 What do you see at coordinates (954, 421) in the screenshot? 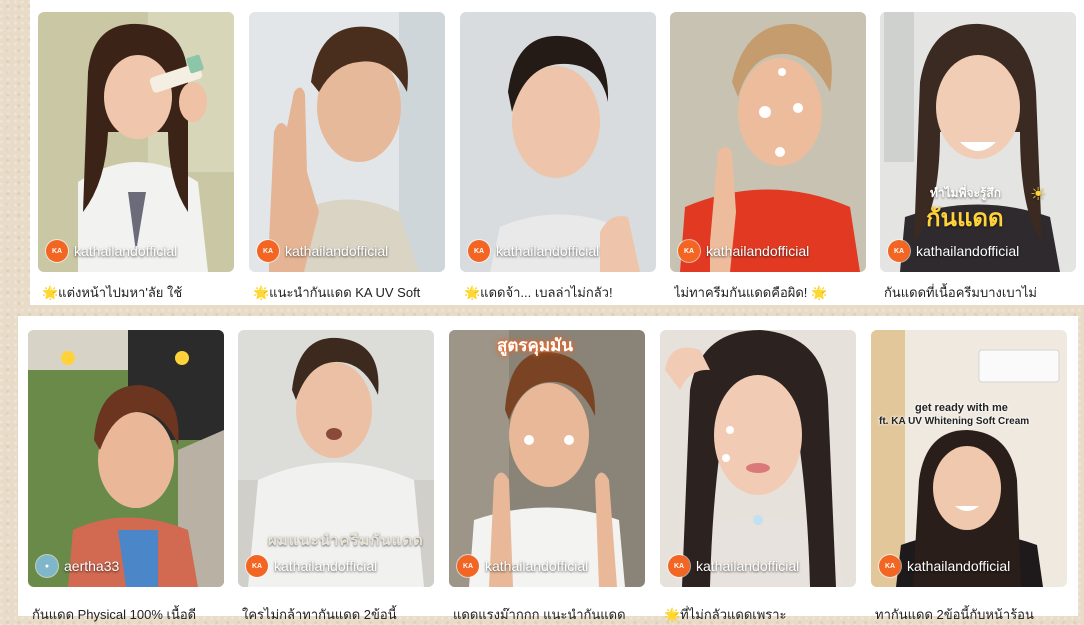
I see `overlay-text-line2: ft. KA UV Whitening Soft Cream` at bounding box center [954, 421].